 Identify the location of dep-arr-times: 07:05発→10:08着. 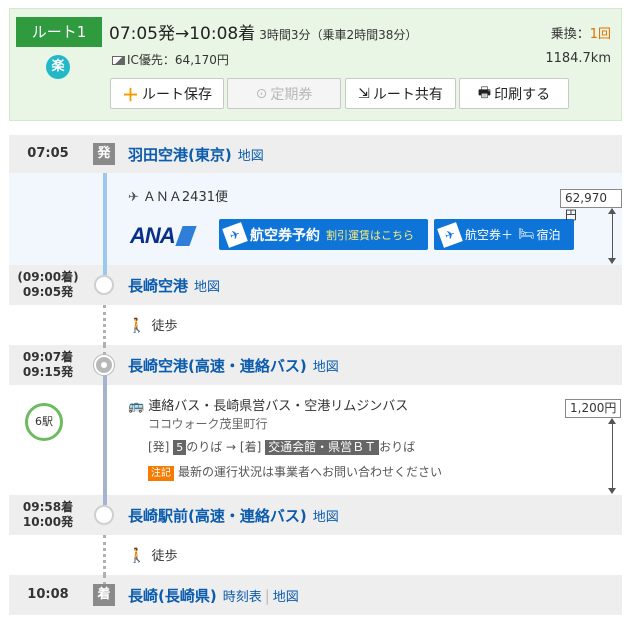
(182, 34).